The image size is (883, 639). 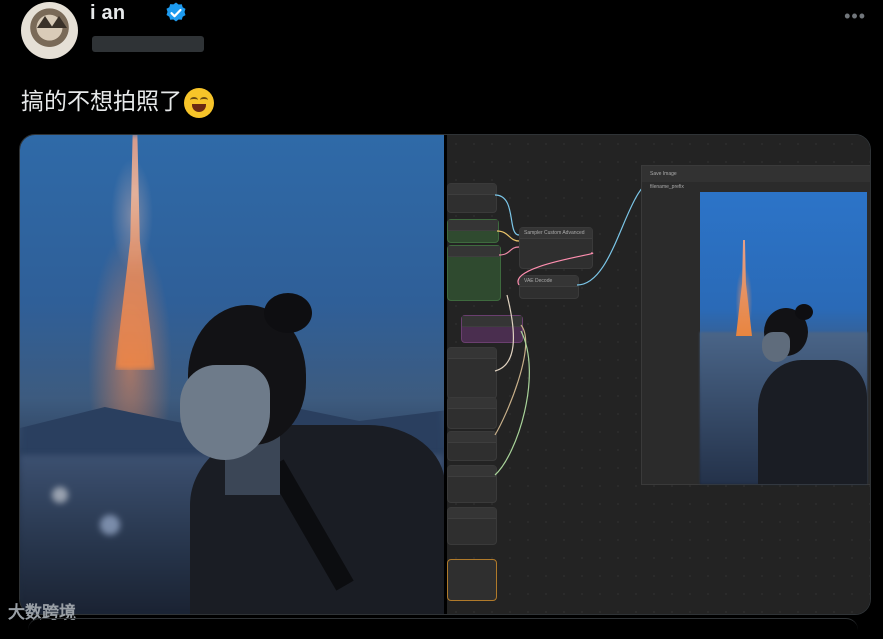 What do you see at coordinates (756, 187) in the screenshot?
I see `save-image-field: filename_prefix` at bounding box center [756, 187].